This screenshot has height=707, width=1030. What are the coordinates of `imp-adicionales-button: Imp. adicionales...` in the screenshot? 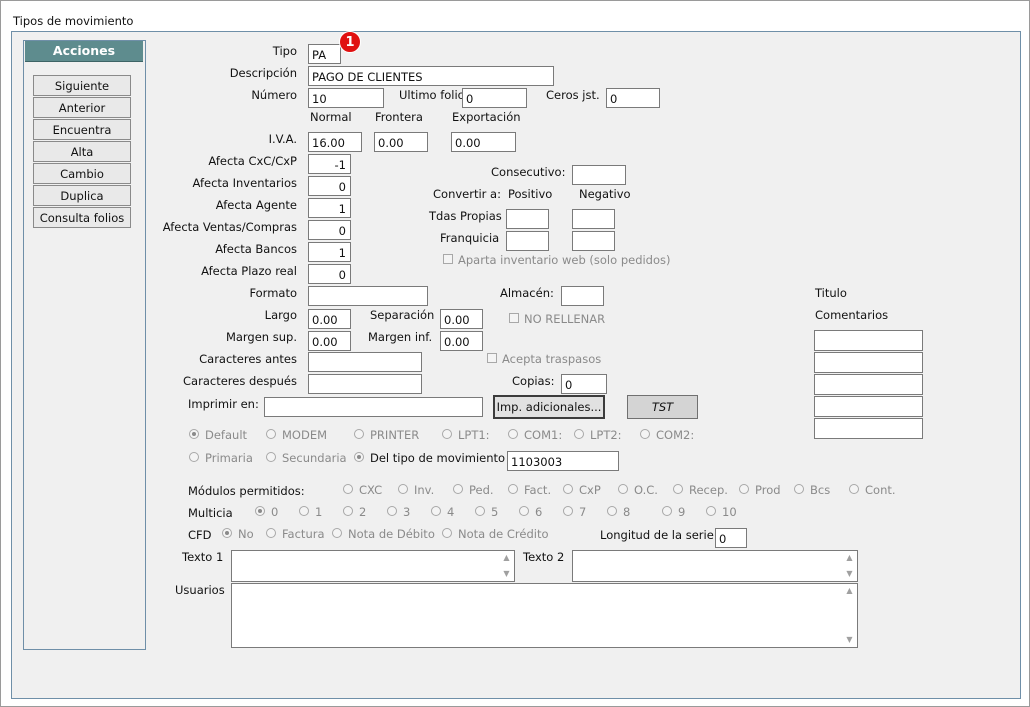 It's located at (549, 407).